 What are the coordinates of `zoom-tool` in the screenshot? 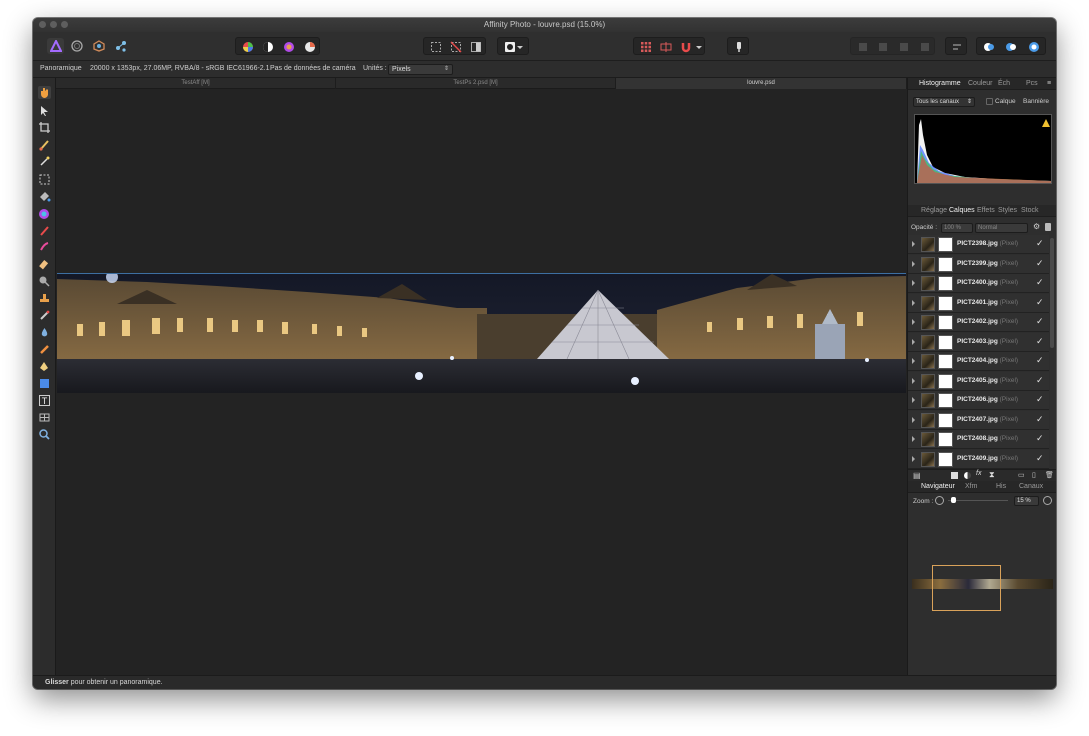 It's located at (44, 434).